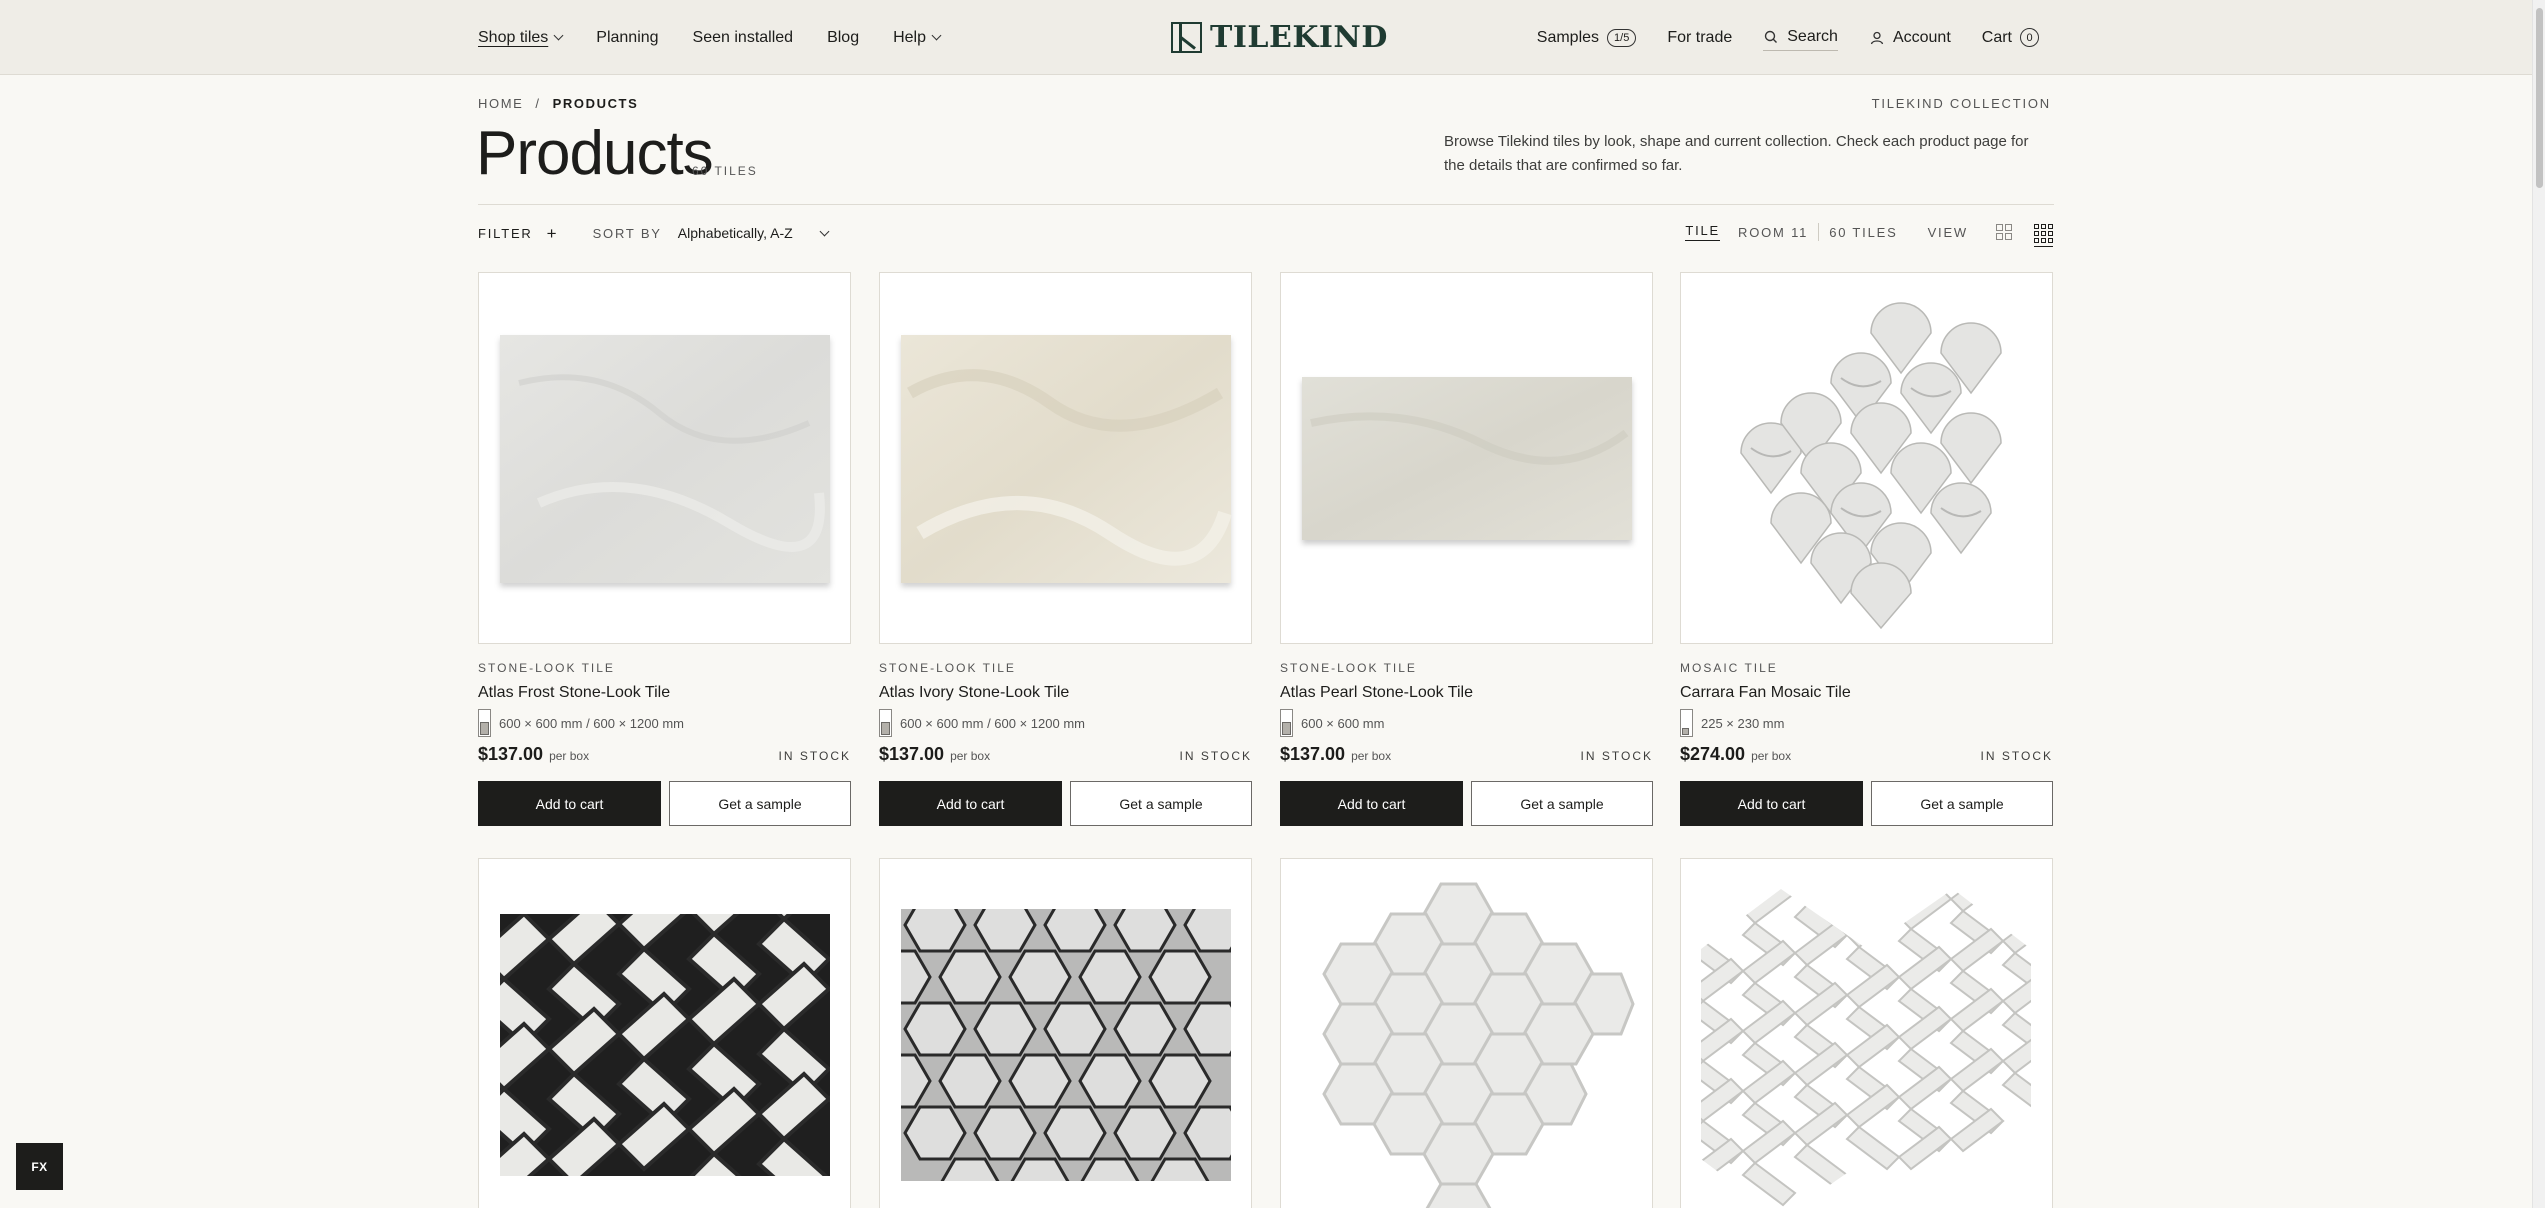 The image size is (2545, 1208). I want to click on for-trade-label: For trade, so click(1700, 37).